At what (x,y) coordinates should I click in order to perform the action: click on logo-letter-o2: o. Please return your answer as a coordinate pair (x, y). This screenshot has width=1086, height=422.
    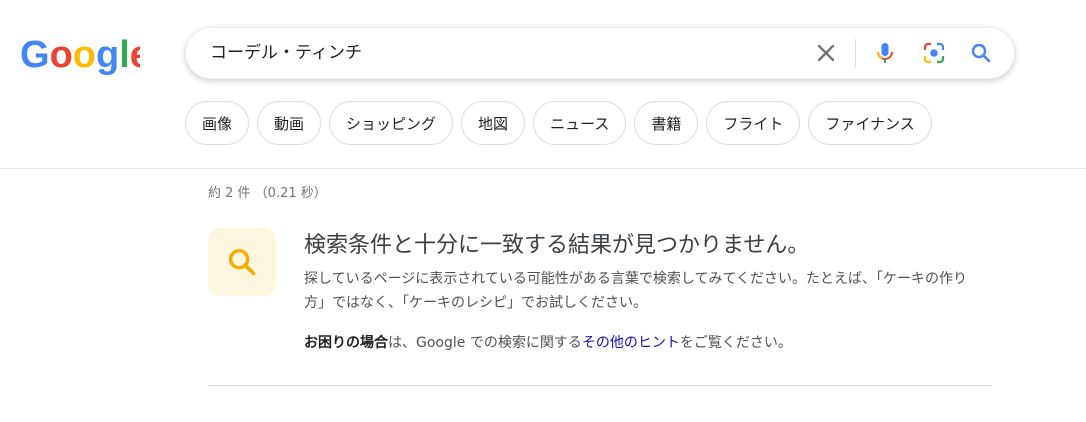
    Looking at the image, I should click on (84, 55).